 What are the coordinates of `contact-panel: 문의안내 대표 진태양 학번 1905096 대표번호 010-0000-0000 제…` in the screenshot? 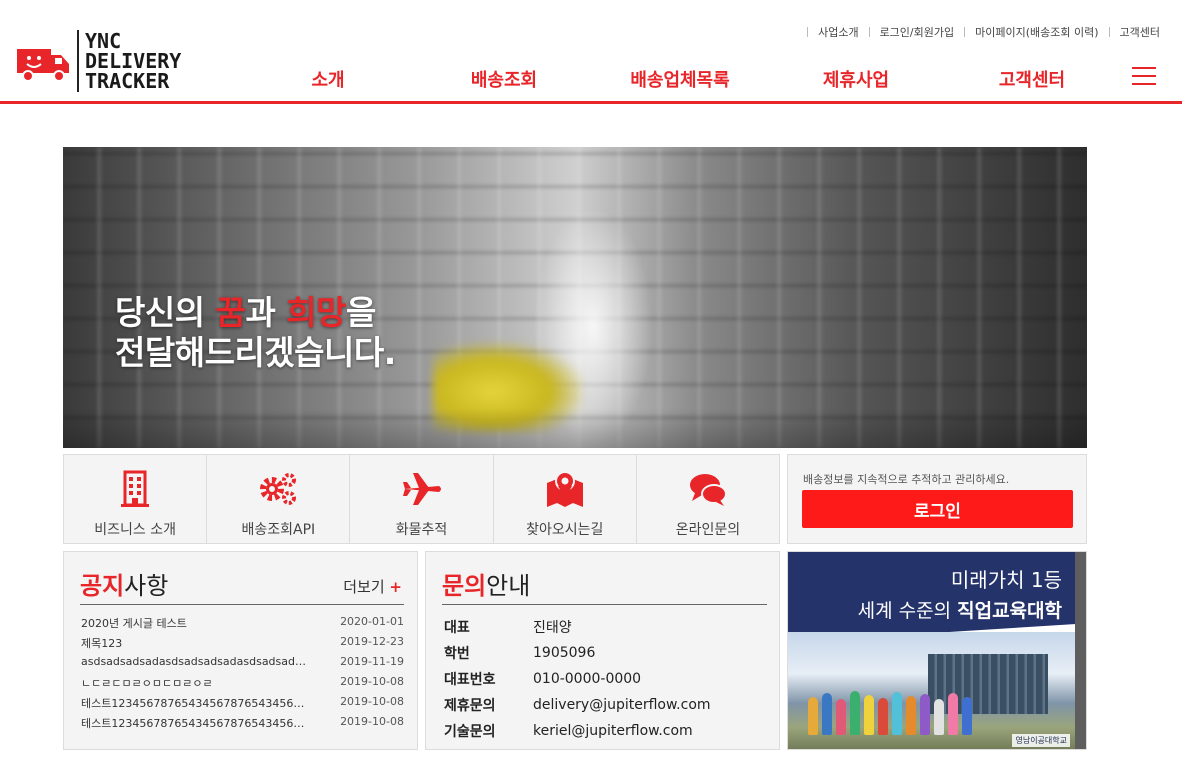 It's located at (602, 650).